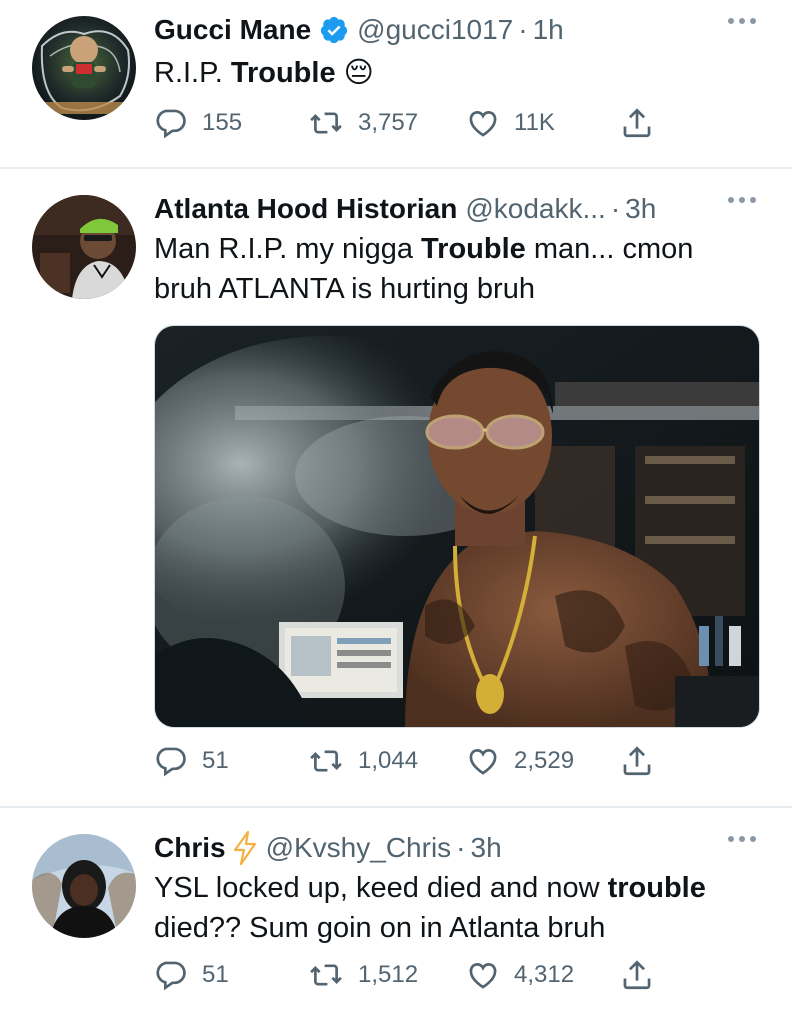  I want to click on tweet-actions: 51 1,512 4,312, so click(410, 978).